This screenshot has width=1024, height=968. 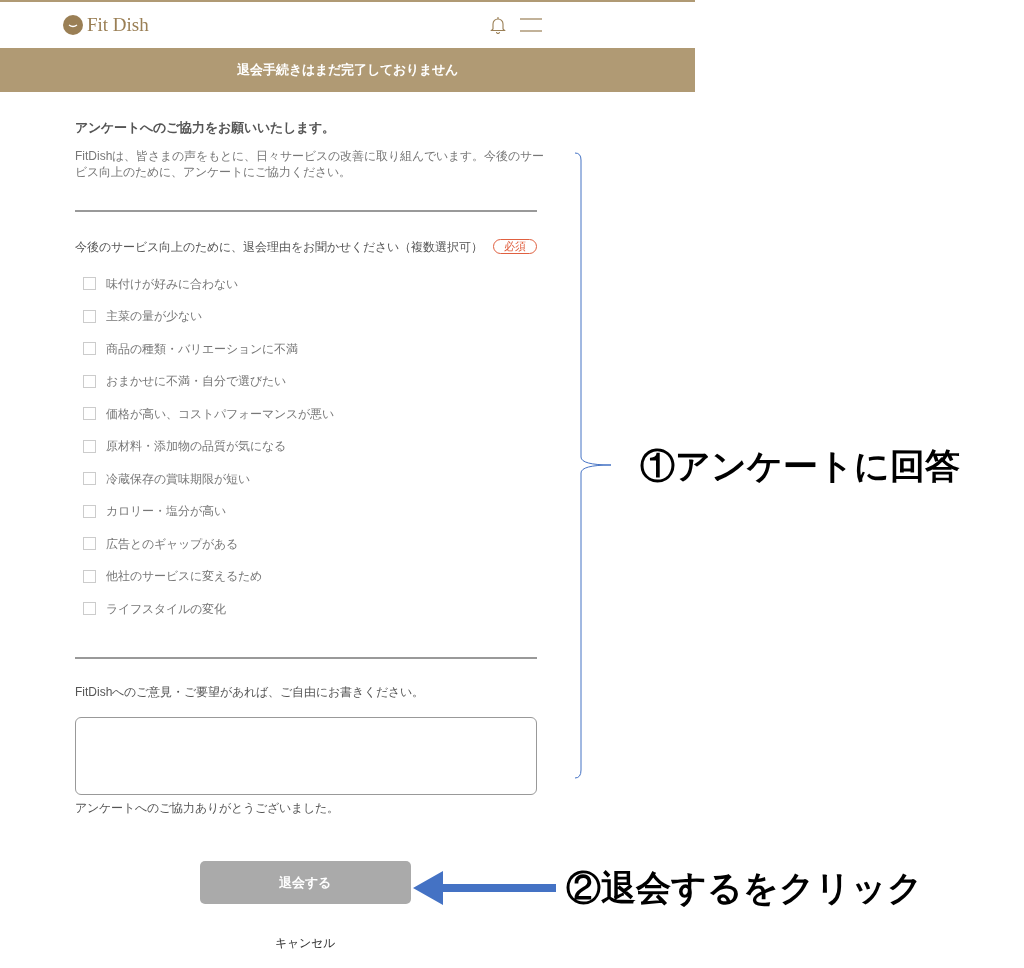 What do you see at coordinates (531, 25) in the screenshot?
I see `menu-icon` at bounding box center [531, 25].